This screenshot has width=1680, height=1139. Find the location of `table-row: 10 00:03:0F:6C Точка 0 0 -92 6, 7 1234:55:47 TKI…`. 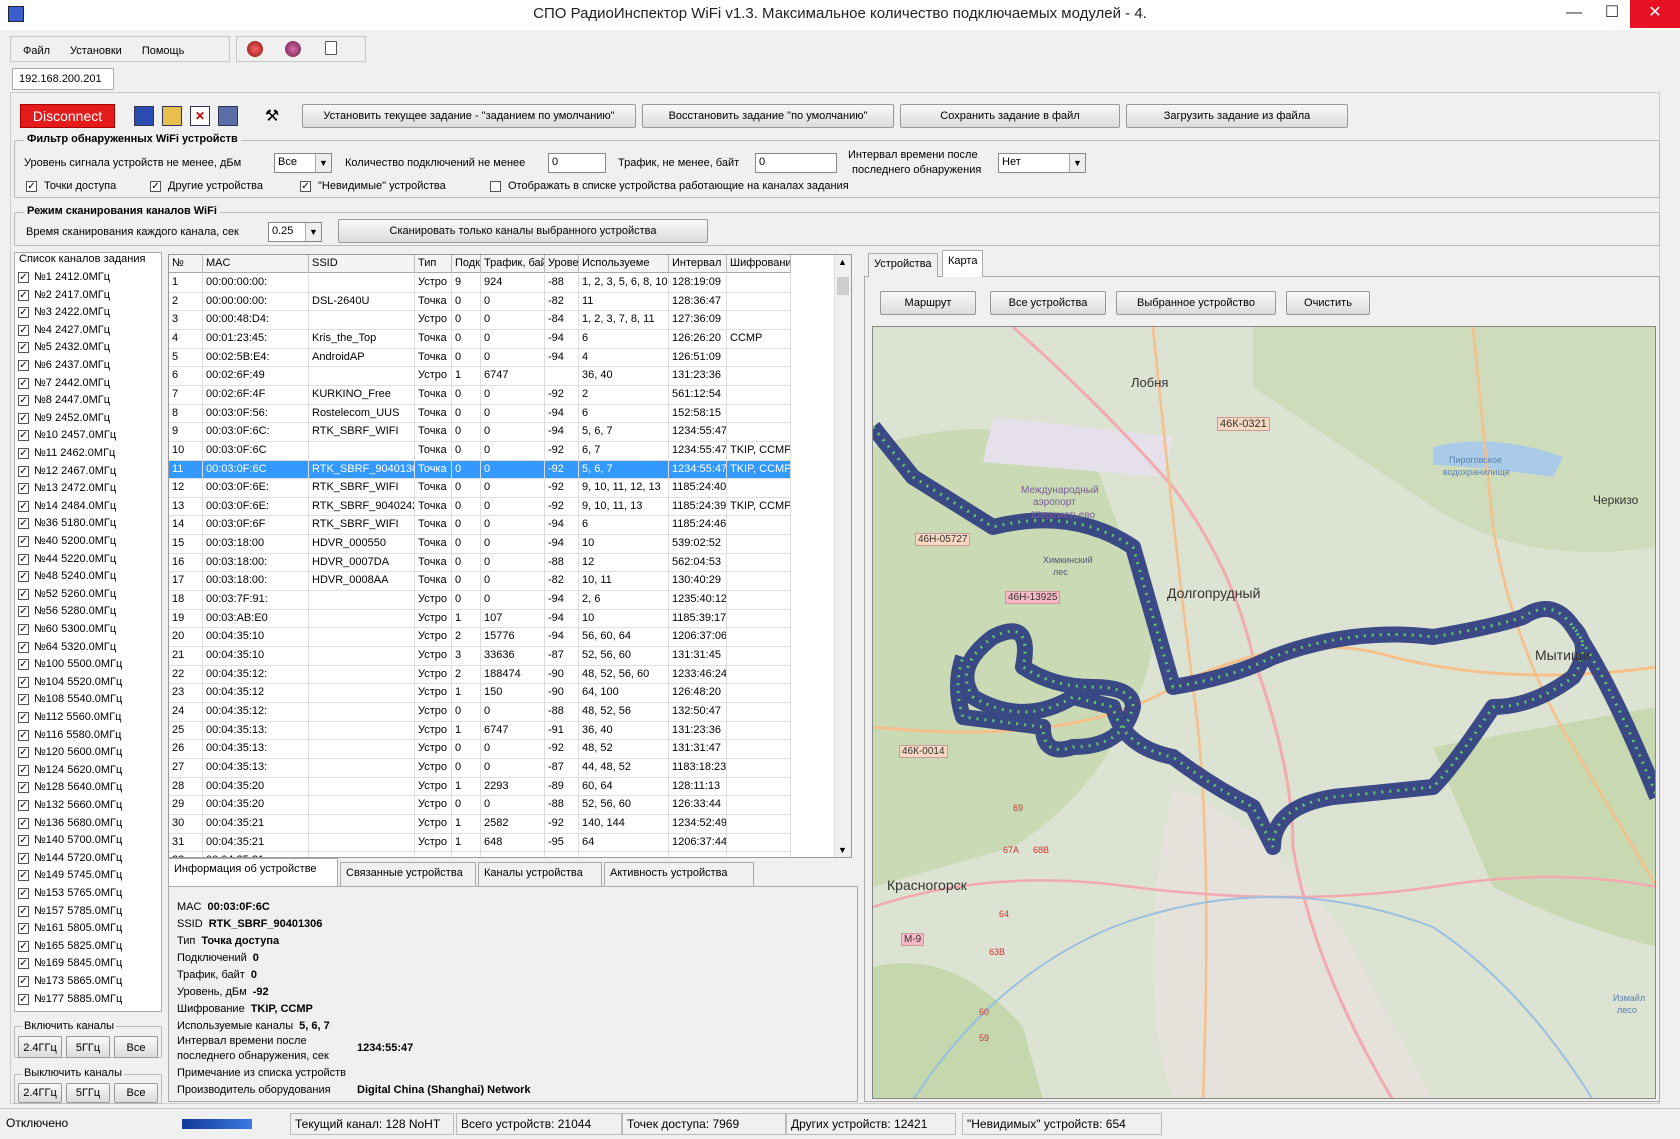

table-row: 10 00:03:0F:6C Точка 0 0 -92 6, 7 1234:55:47 TKI… is located at coordinates (502, 451).